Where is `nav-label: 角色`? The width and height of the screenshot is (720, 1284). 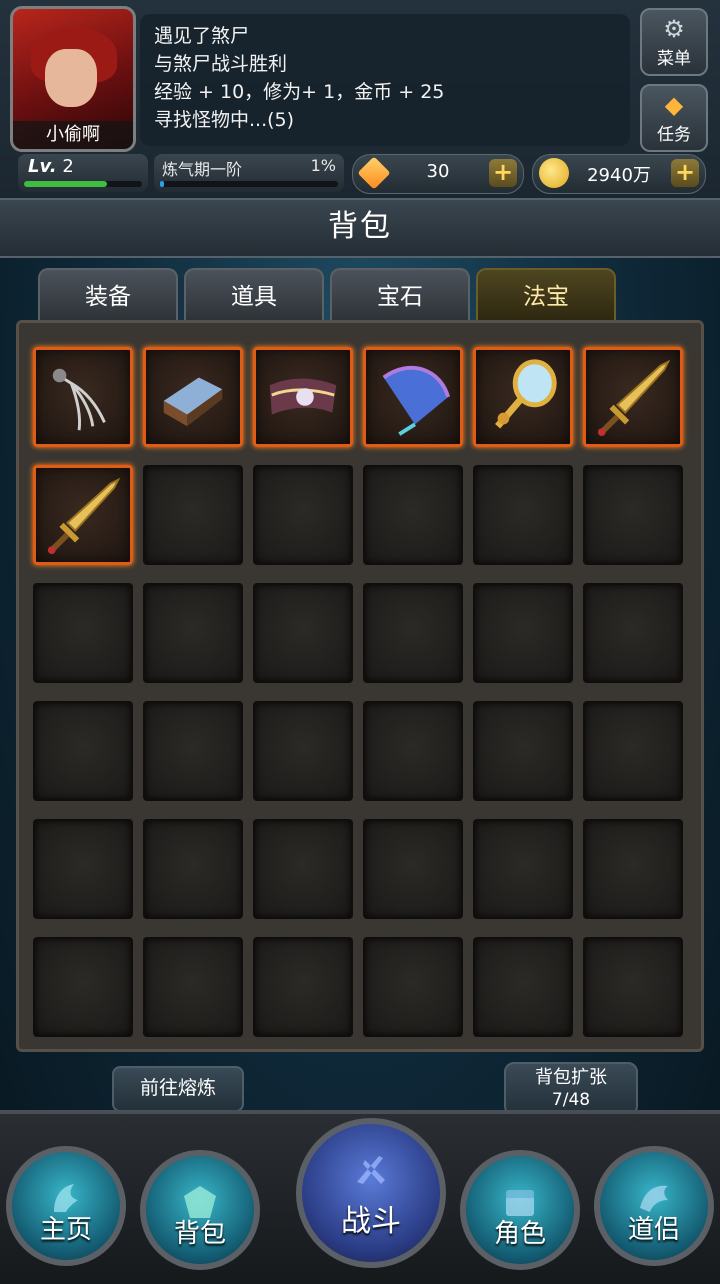
nav-label: 角色 is located at coordinates (519, 1234).